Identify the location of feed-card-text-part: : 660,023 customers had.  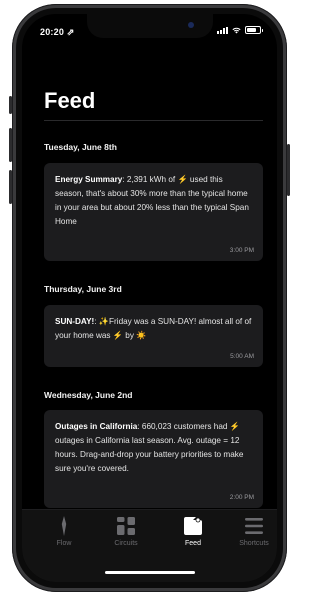
(183, 426).